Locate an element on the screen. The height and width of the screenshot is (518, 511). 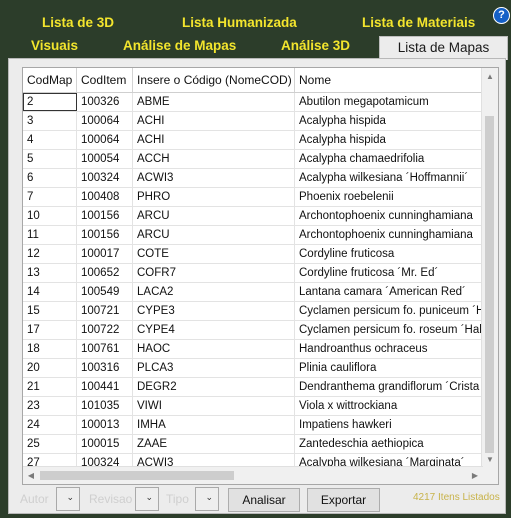
cell-nome: Cyclamen persicum fo. roseum ´Hal is located at coordinates (390, 330).